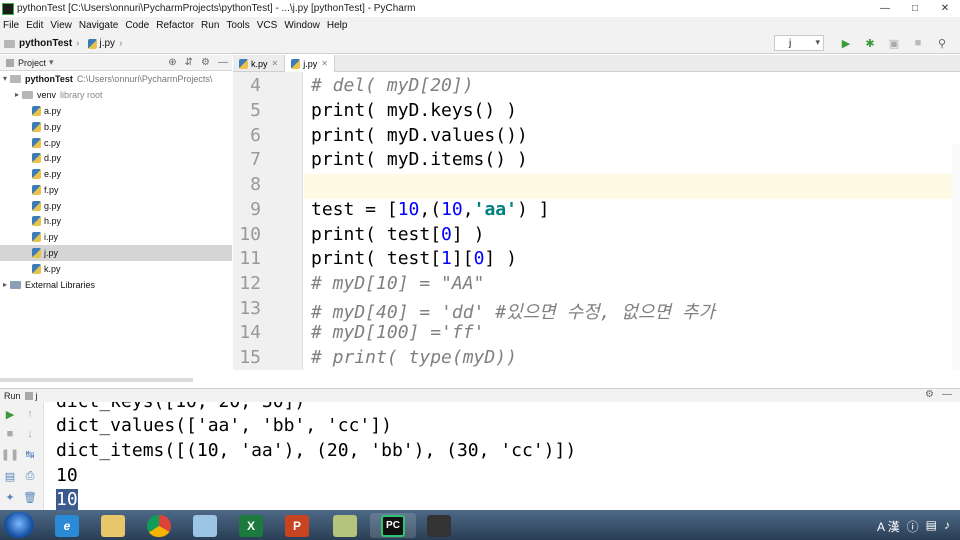  I want to click on collapse-icon: ⇵, so click(189, 62).